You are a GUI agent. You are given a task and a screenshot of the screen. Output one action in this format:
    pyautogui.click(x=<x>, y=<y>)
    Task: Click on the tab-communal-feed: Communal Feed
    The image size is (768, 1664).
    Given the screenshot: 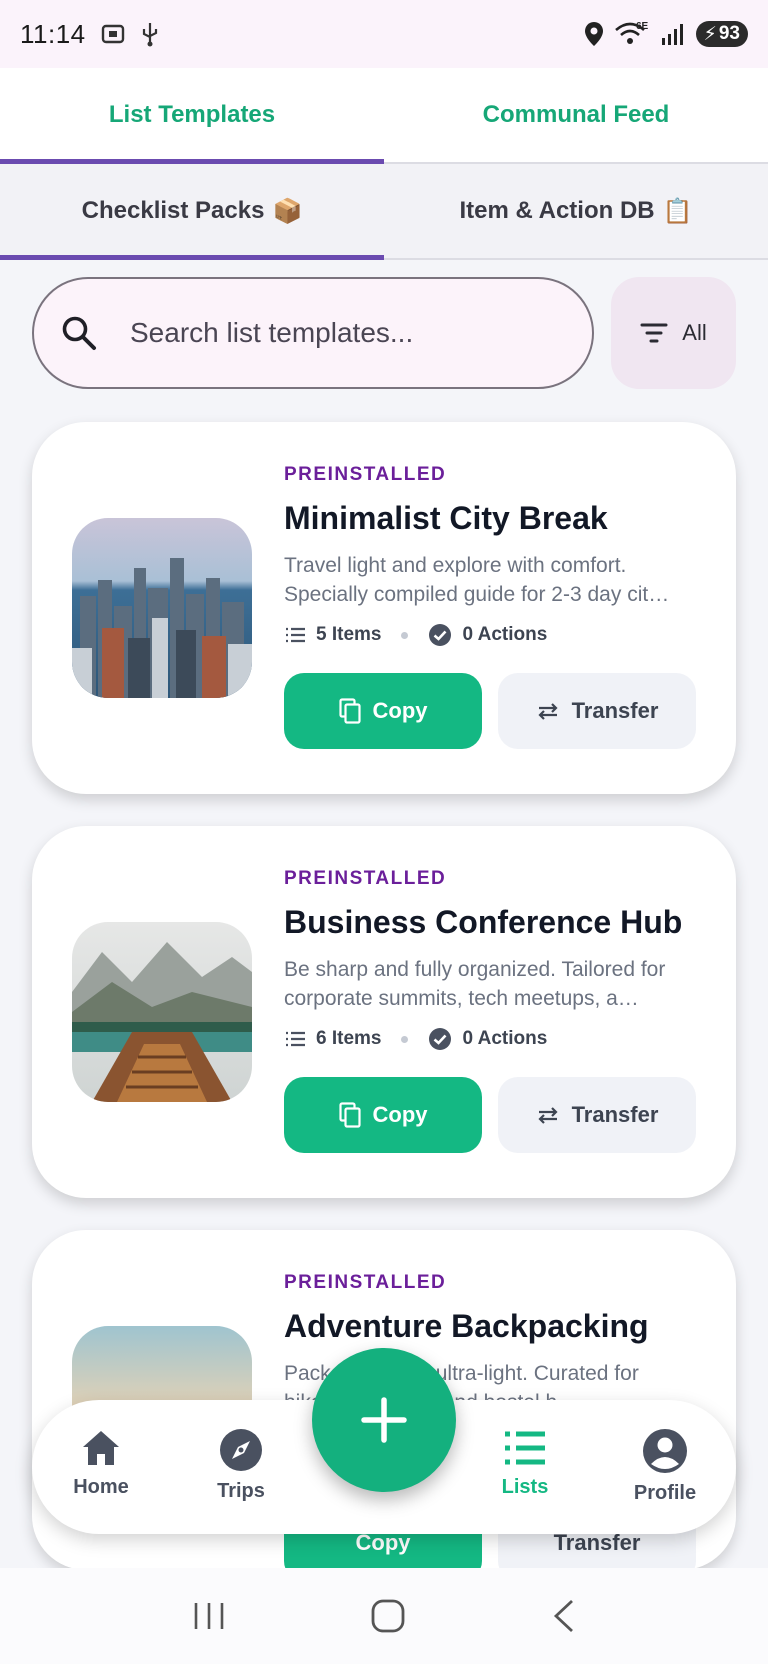 What is the action you would take?
    pyautogui.click(x=576, y=115)
    